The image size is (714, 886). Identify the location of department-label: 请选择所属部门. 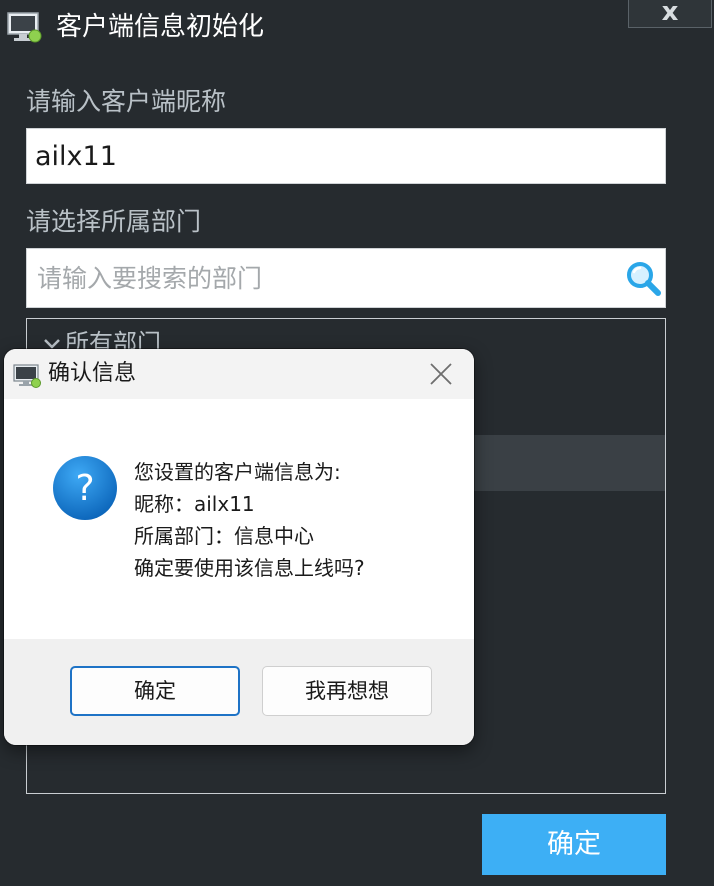
(114, 221).